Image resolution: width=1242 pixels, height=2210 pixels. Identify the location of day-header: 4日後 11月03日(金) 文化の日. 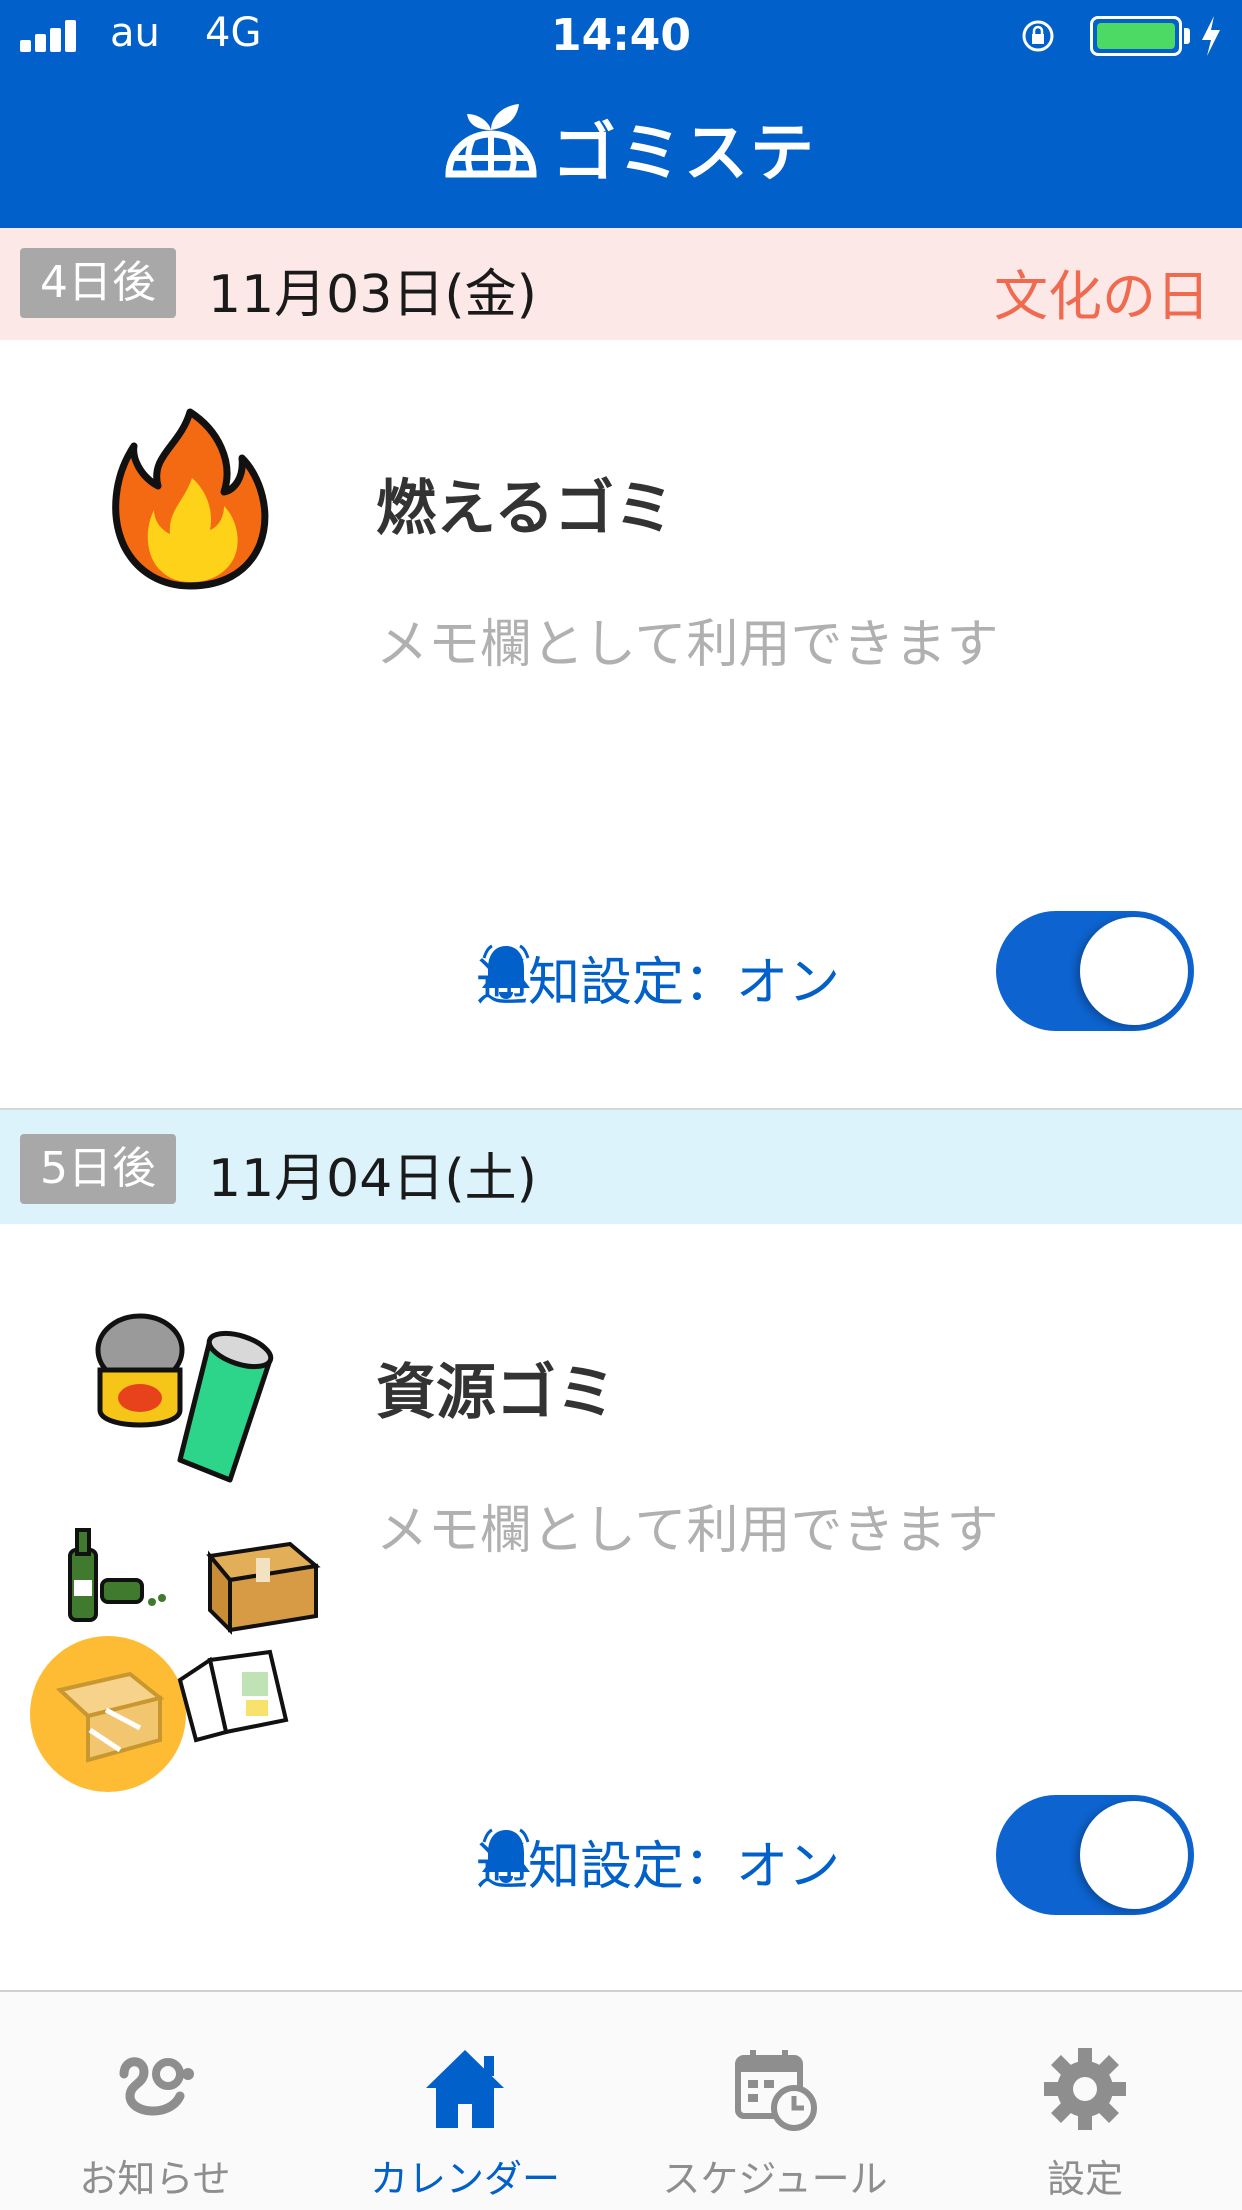
(621, 284).